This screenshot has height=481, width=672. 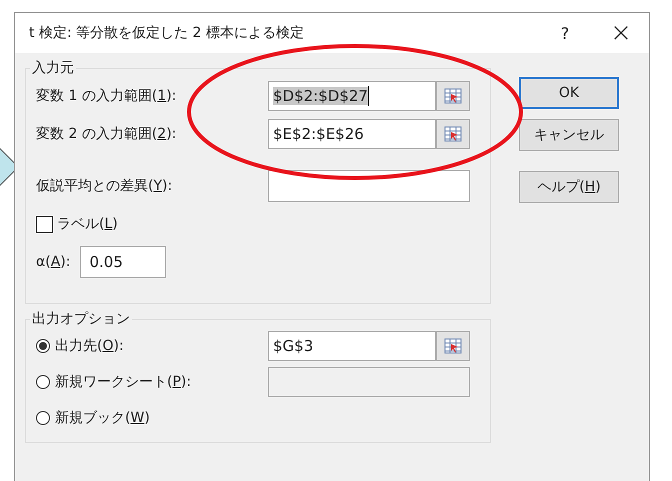 I want to click on checkbox, so click(x=44, y=224).